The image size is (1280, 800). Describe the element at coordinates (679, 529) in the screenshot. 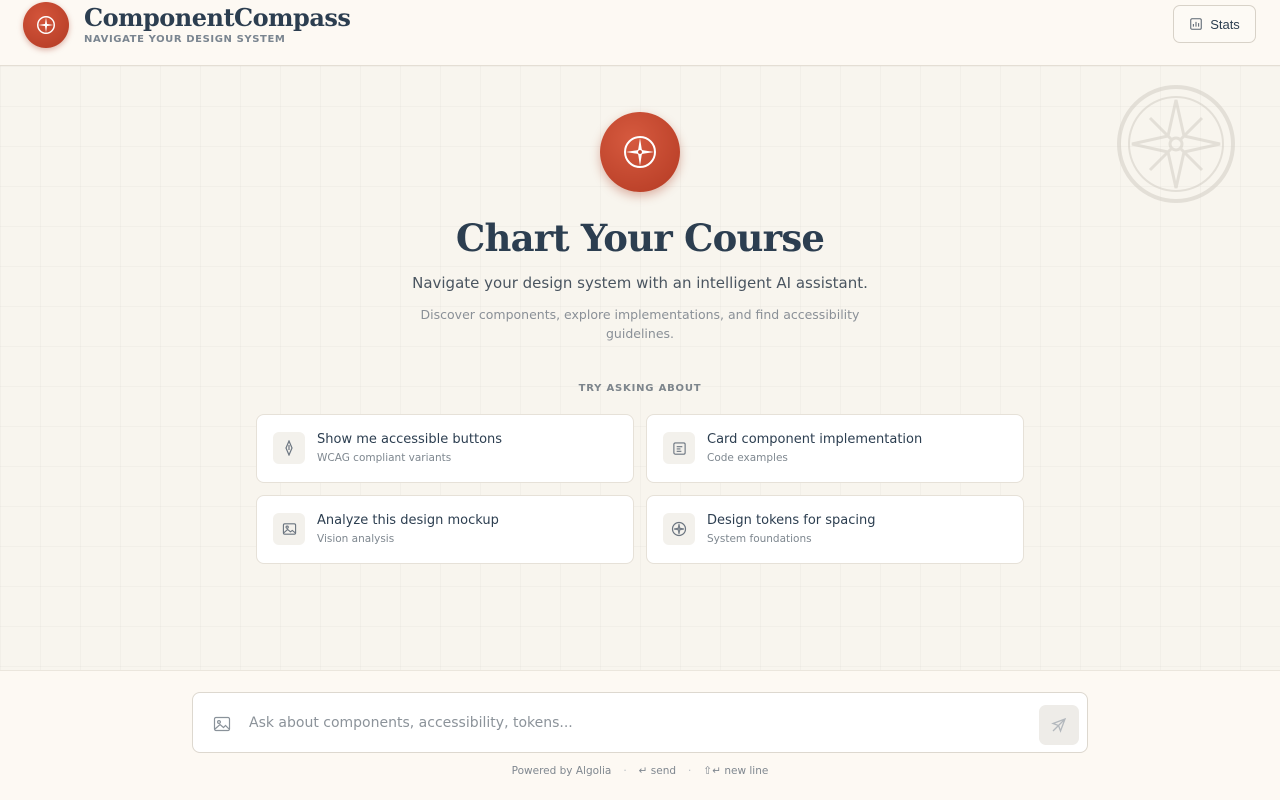

I see `compass-icon` at that location.